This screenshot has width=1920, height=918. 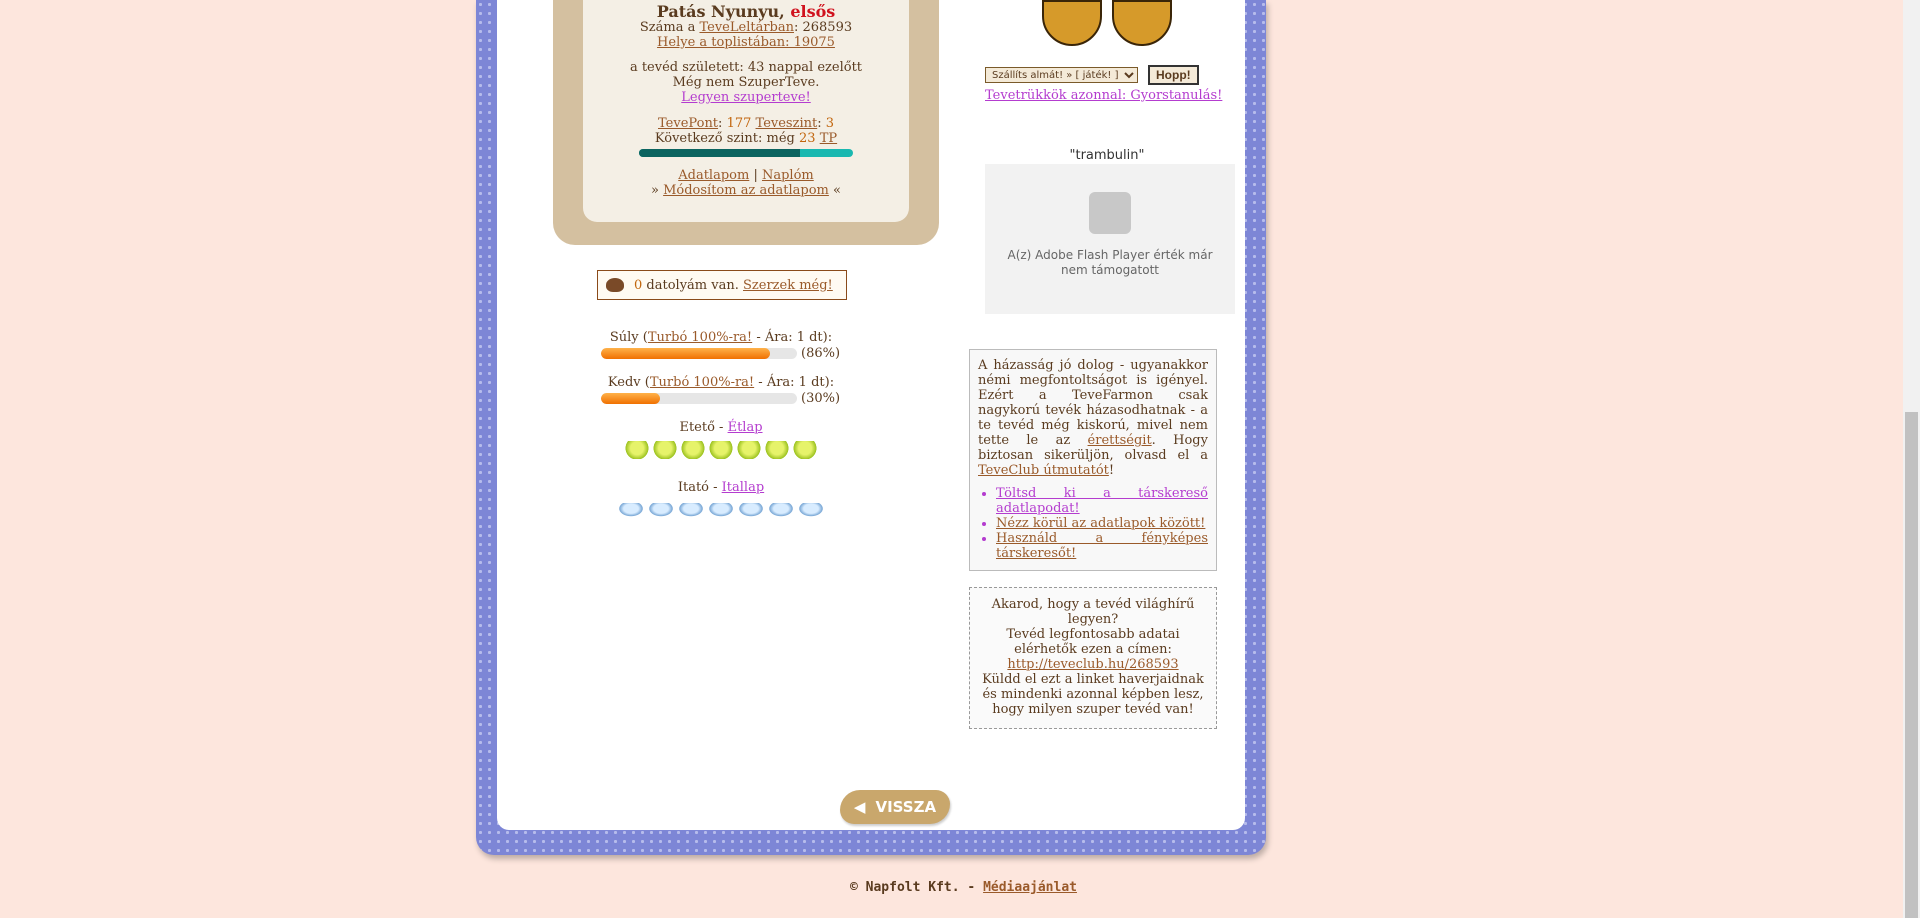 What do you see at coordinates (638, 285) in the screenshot?
I see `dates-count: 0` at bounding box center [638, 285].